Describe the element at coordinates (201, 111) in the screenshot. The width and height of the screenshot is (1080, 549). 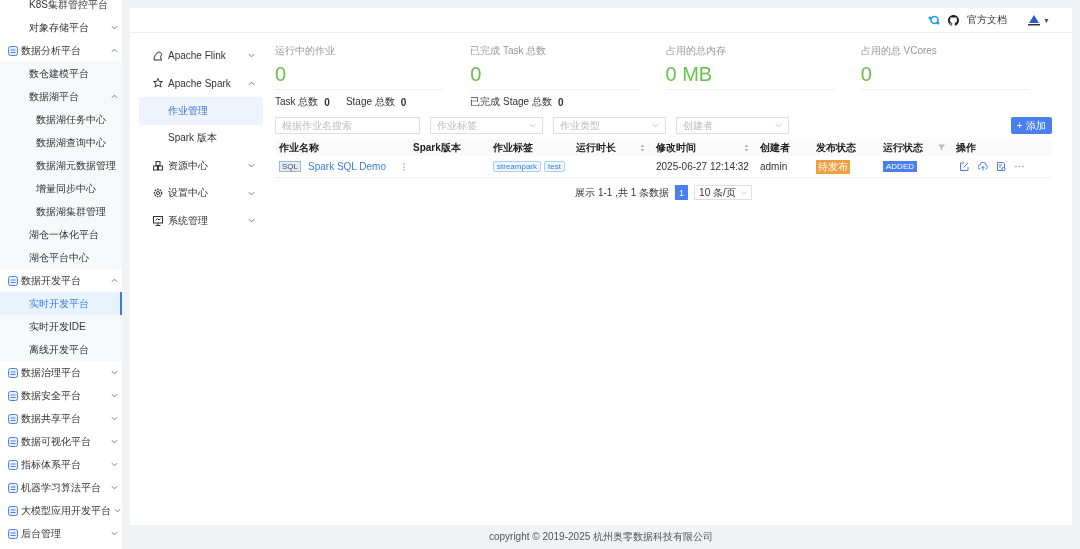
I see `menu-item: 作业管理` at that location.